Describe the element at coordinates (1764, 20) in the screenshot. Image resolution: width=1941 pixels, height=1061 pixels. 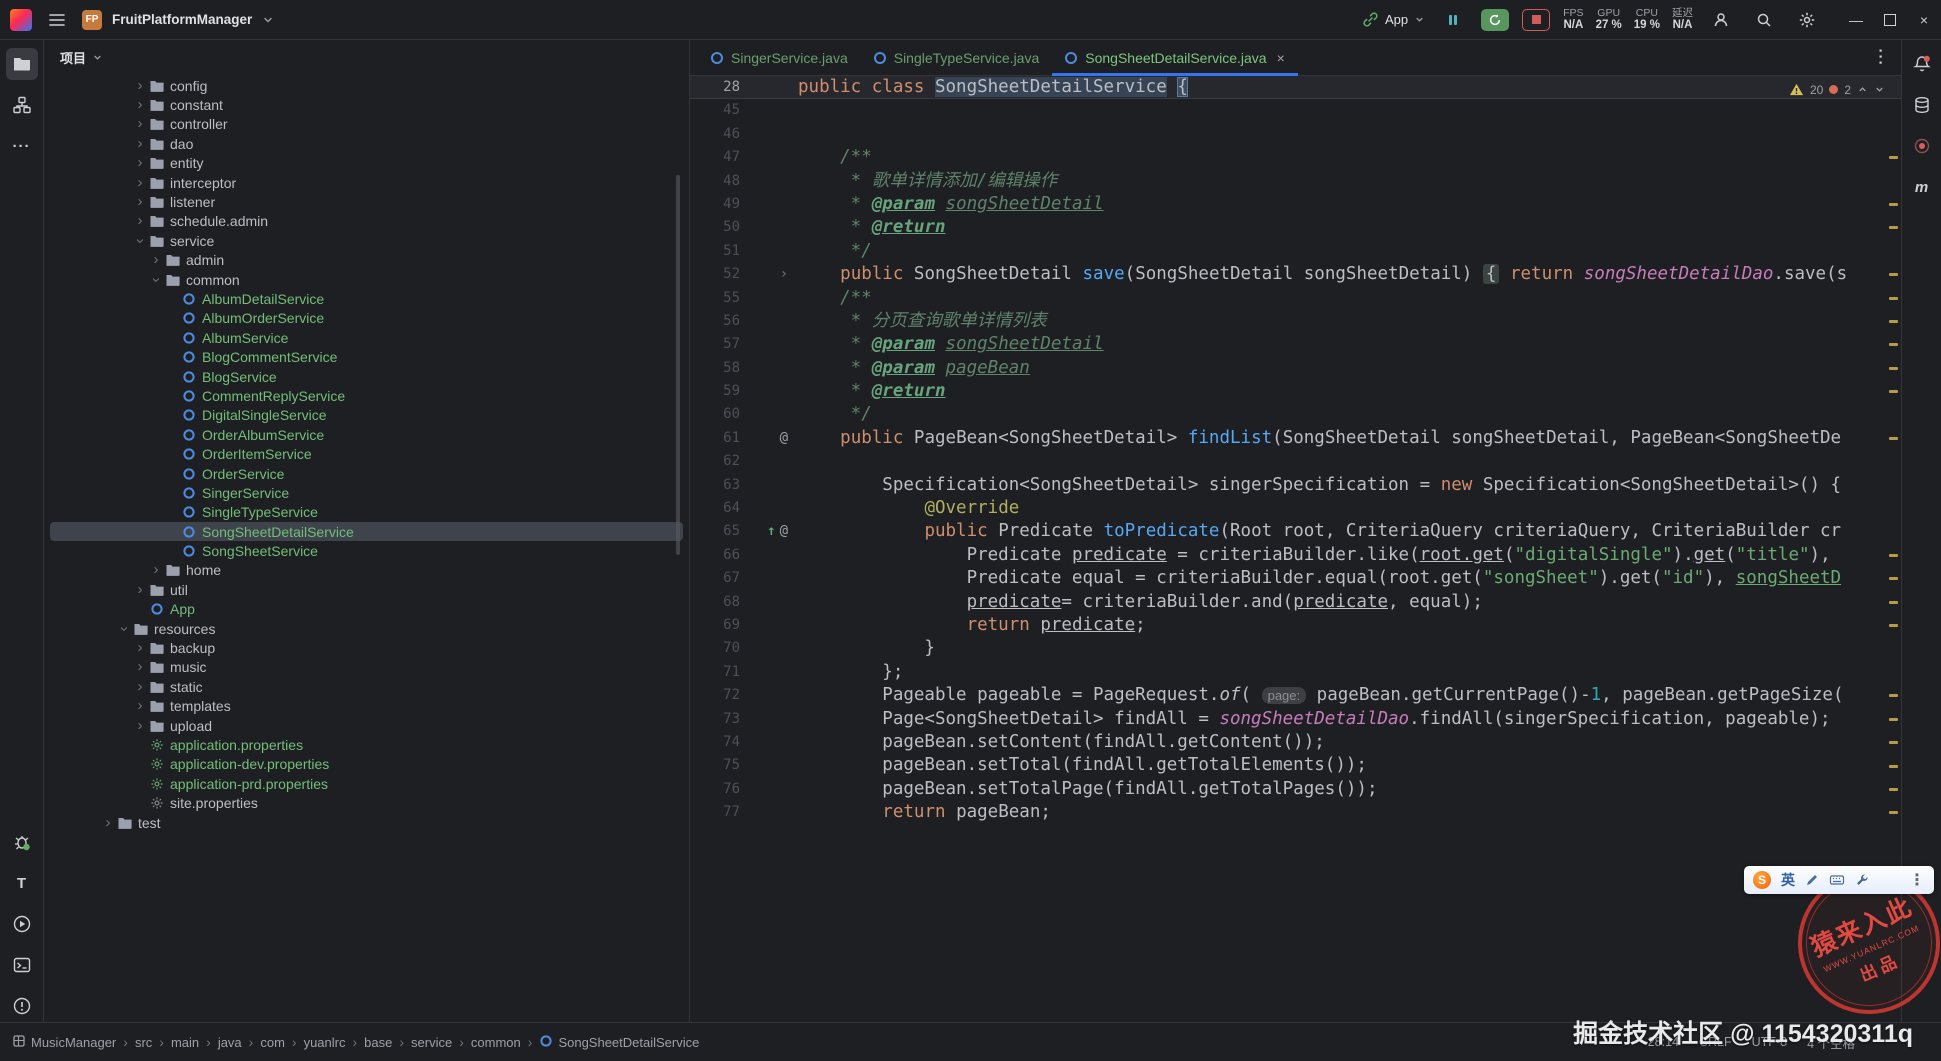
I see `search-icon` at that location.